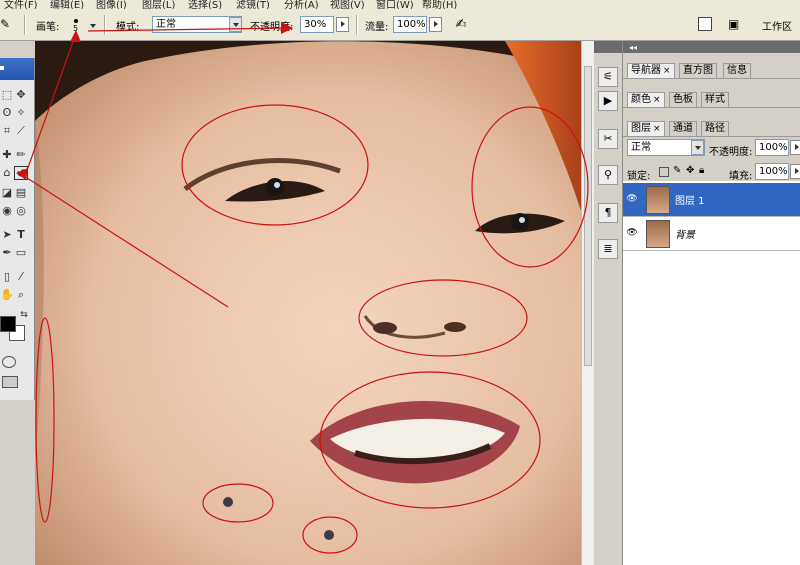 This screenshot has width=800, height=565. What do you see at coordinates (646, 99) in the screenshot?
I see `tab-color: 颜色 ×` at bounding box center [646, 99].